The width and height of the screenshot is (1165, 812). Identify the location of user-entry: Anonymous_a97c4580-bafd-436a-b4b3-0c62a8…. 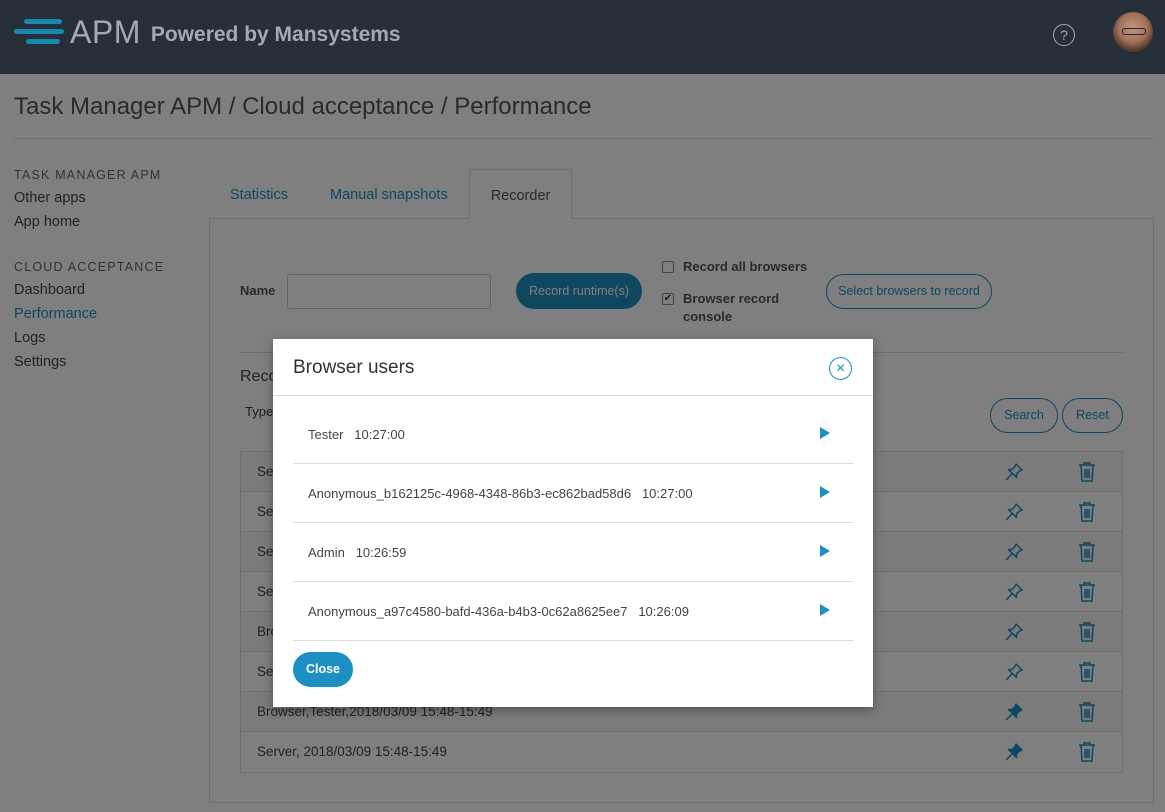
(498, 611).